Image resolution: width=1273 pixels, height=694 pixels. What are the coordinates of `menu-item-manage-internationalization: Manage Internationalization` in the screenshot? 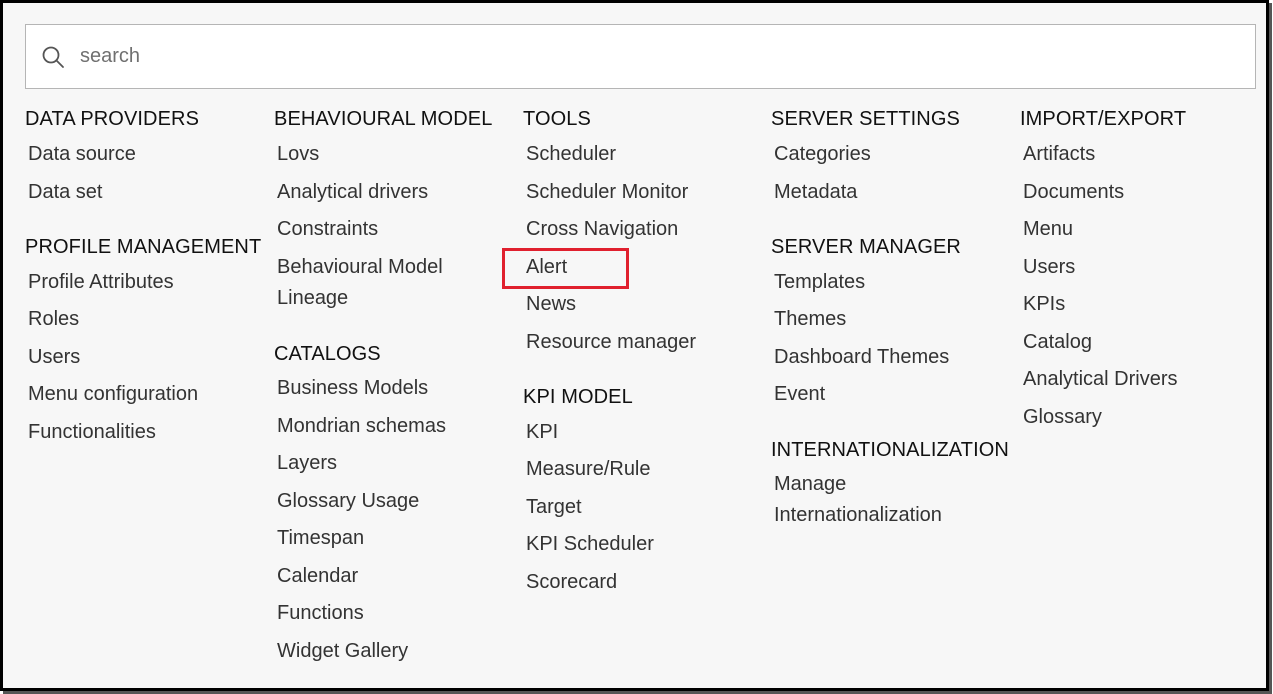 It's located at (874, 500).